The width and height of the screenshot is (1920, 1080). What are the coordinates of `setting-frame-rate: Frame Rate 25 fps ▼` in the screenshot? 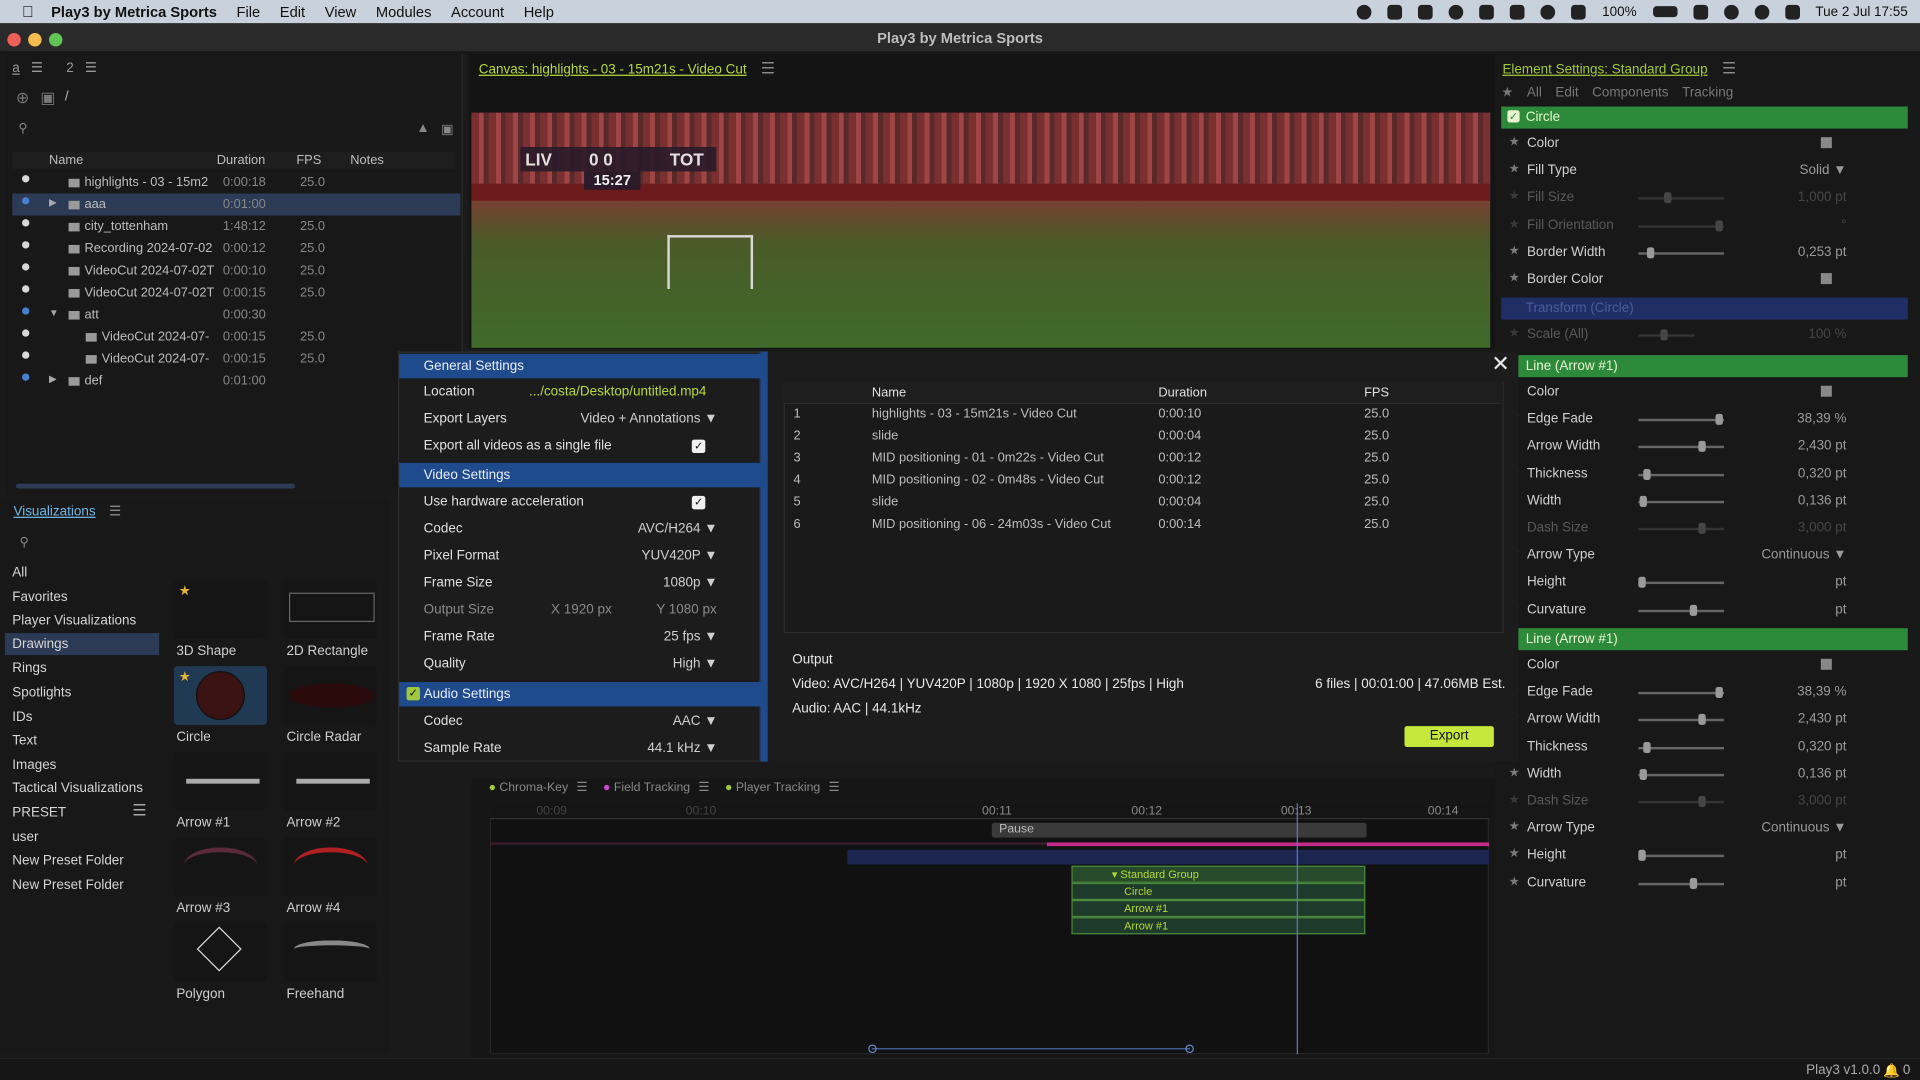 It's located at (583, 637).